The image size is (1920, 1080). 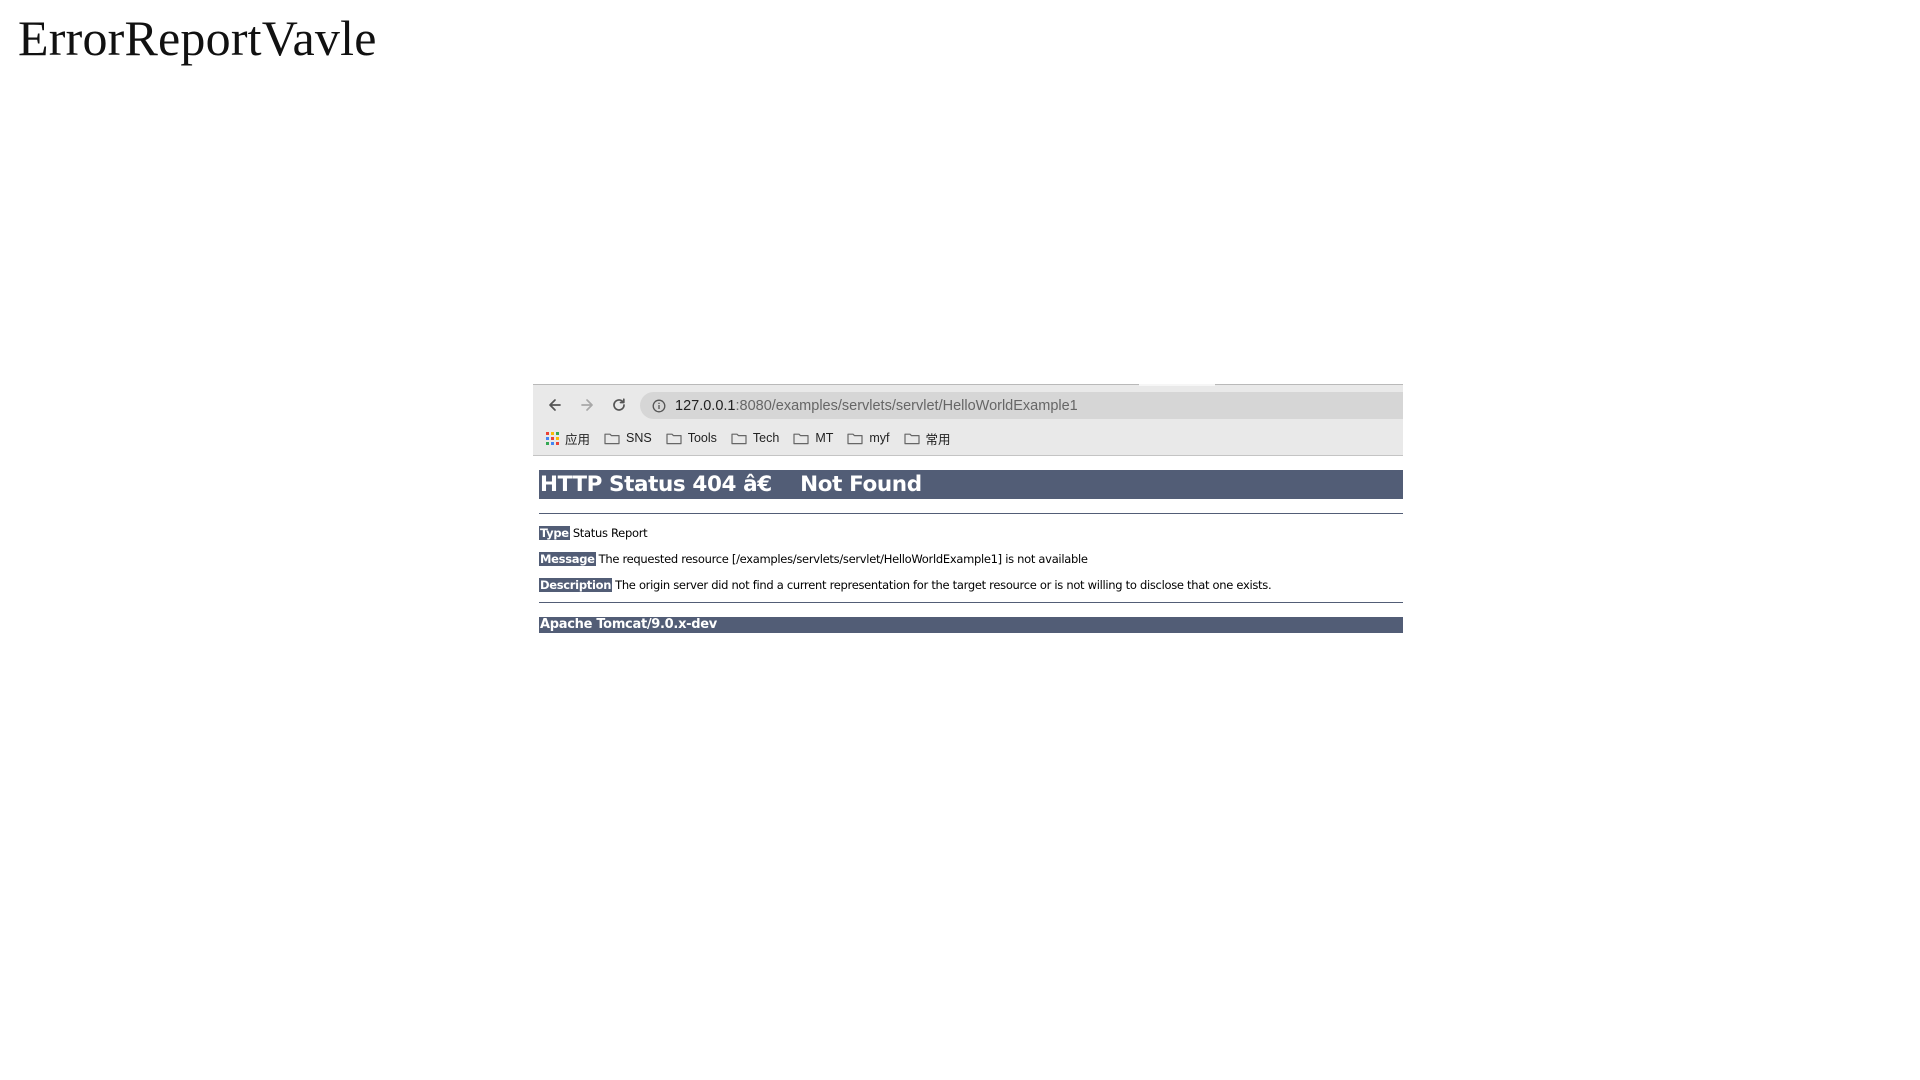 I want to click on arrow-right-icon, so click(x=587, y=405).